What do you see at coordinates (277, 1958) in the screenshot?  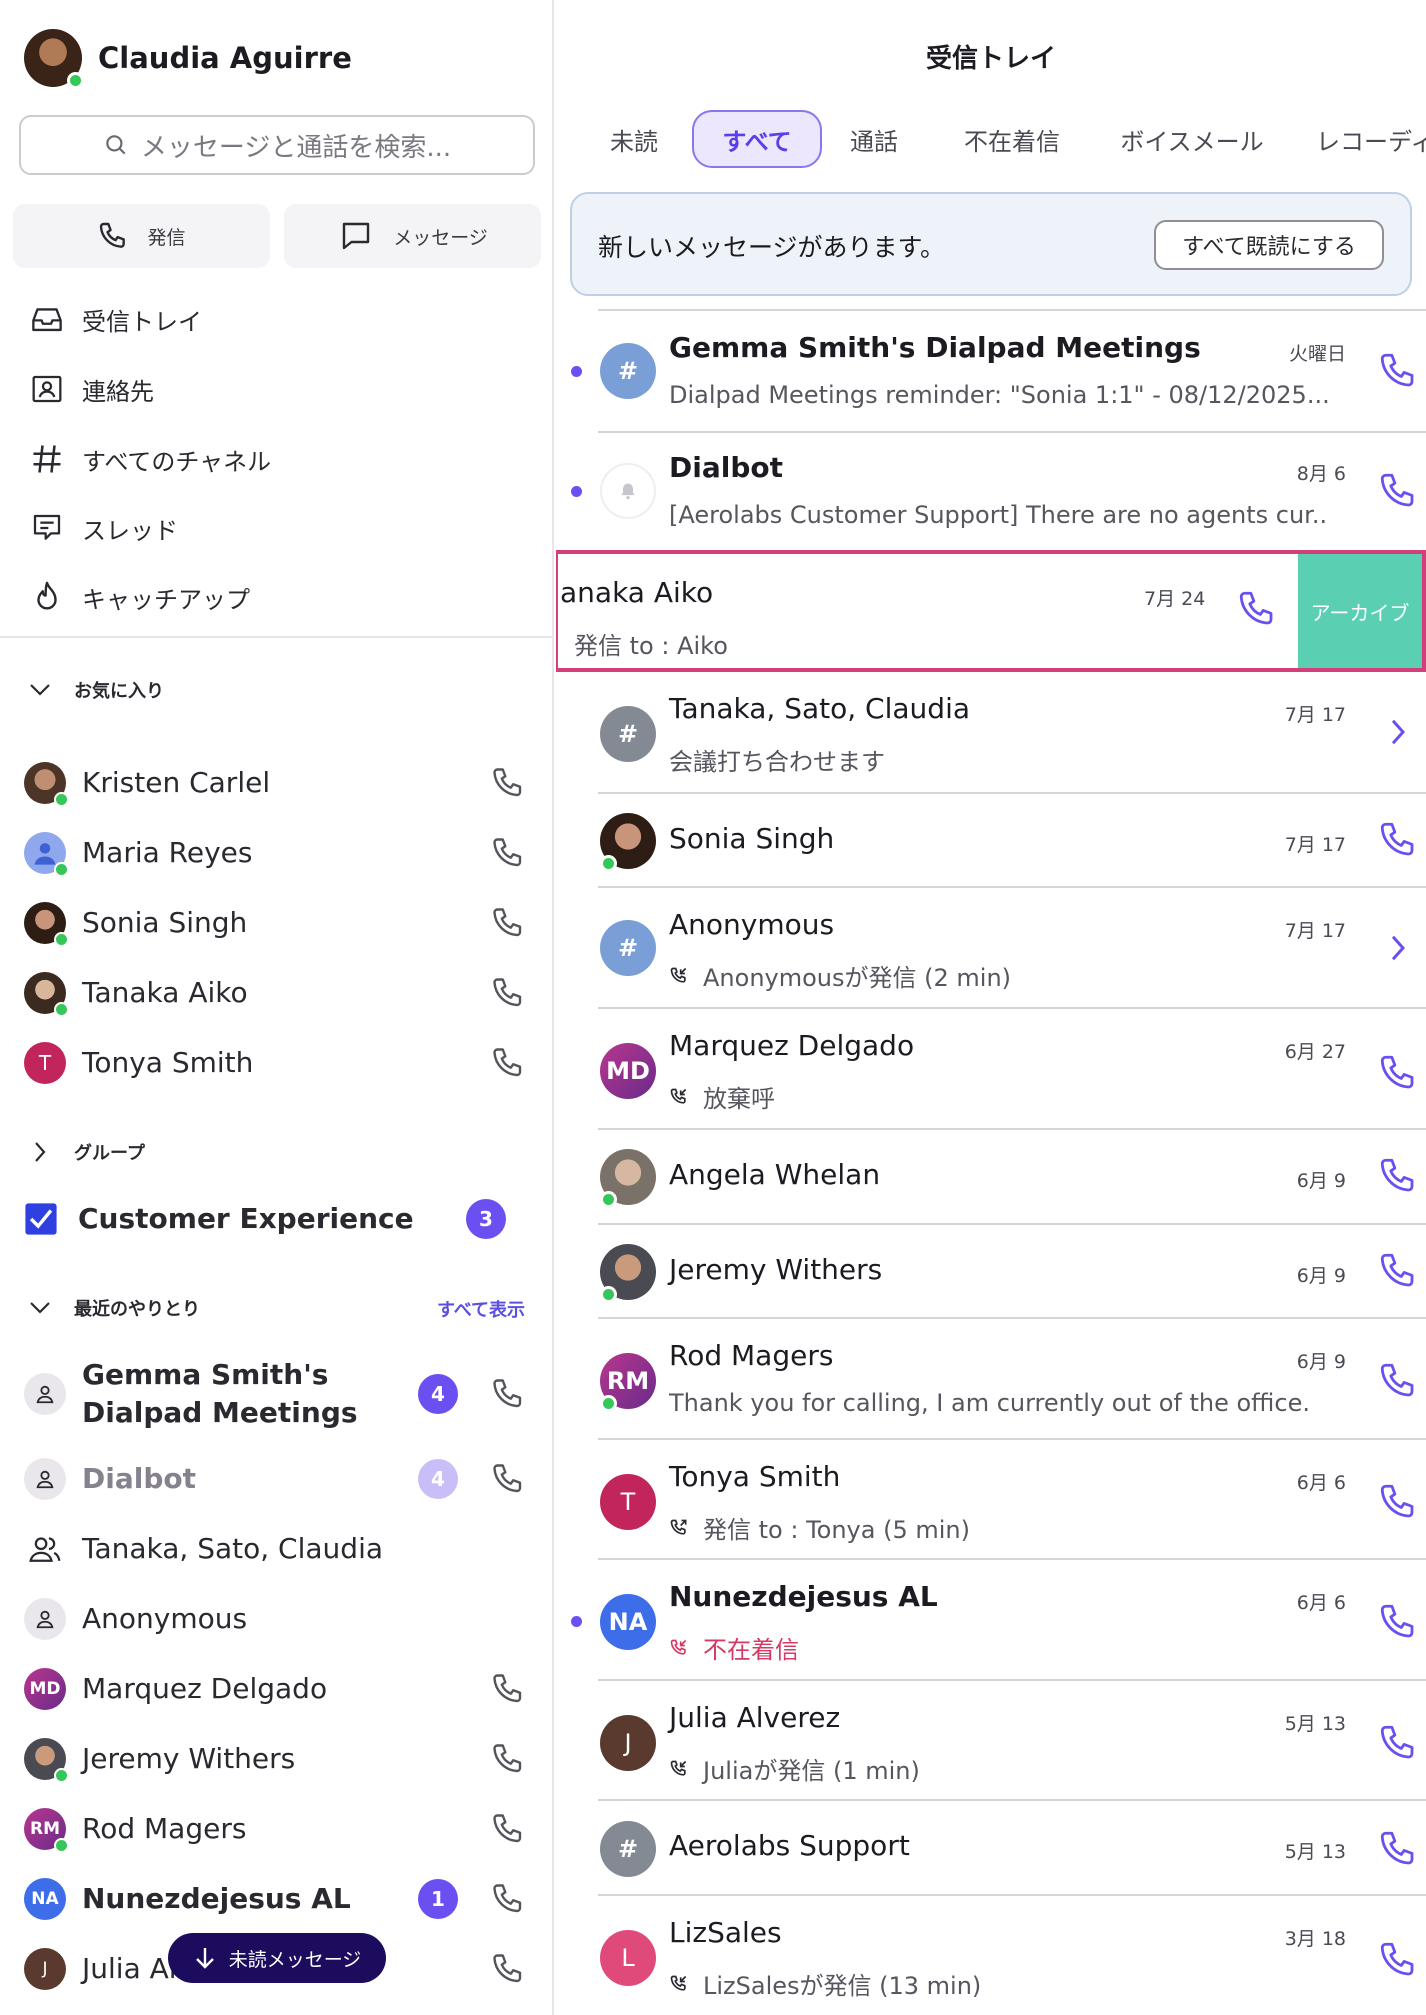 I see `unread-messages-button: 未読メッセージ` at bounding box center [277, 1958].